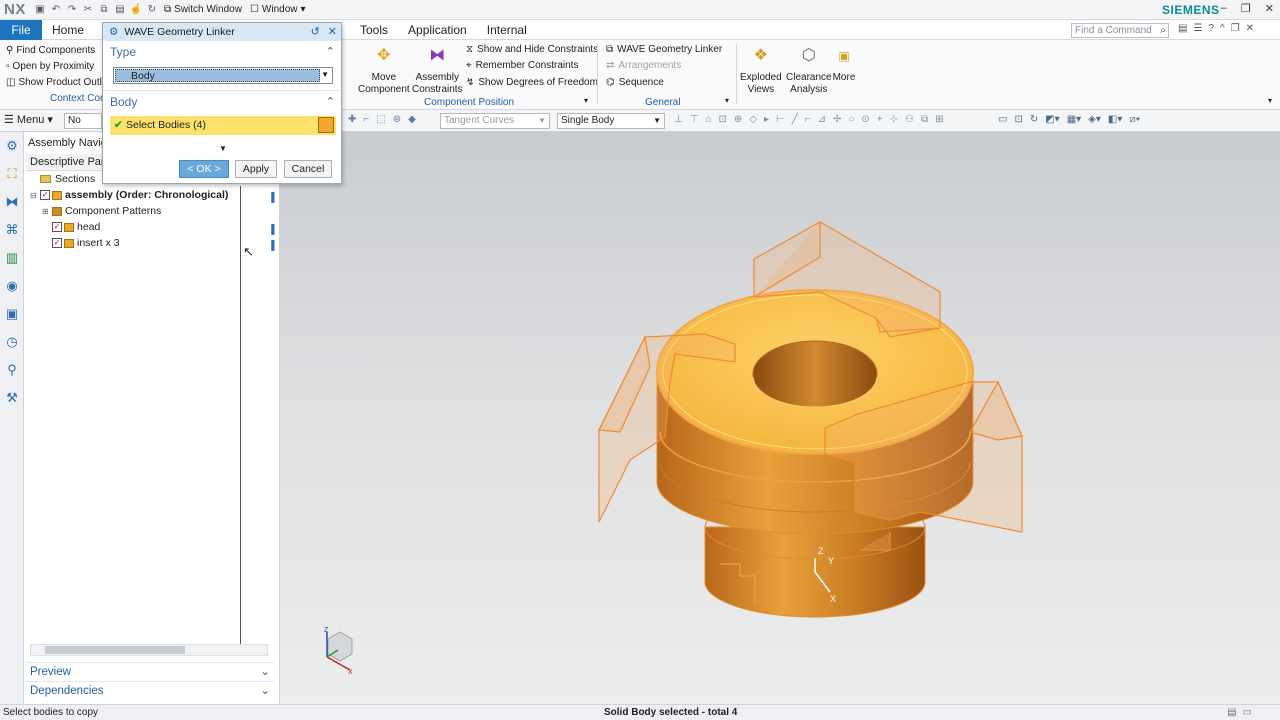 This screenshot has height=720, width=1280. I want to click on snap-cross-icon: ✢, so click(837, 119).